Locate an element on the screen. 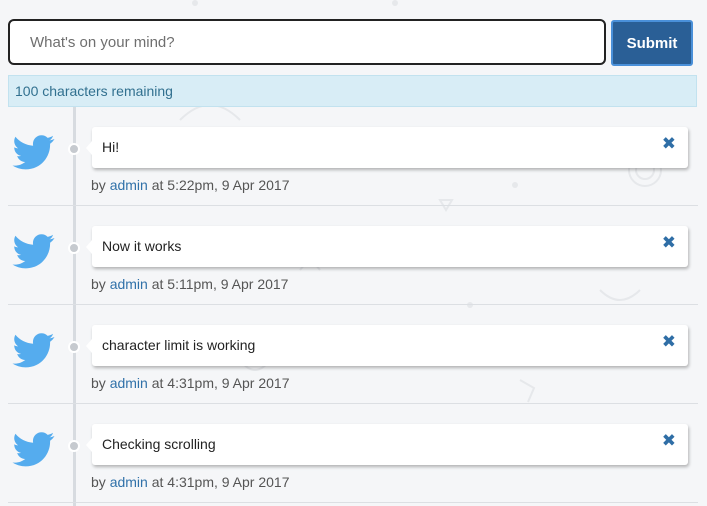 The image size is (707, 506). characters-remaining-alert: 100 characters remaining is located at coordinates (352, 91).